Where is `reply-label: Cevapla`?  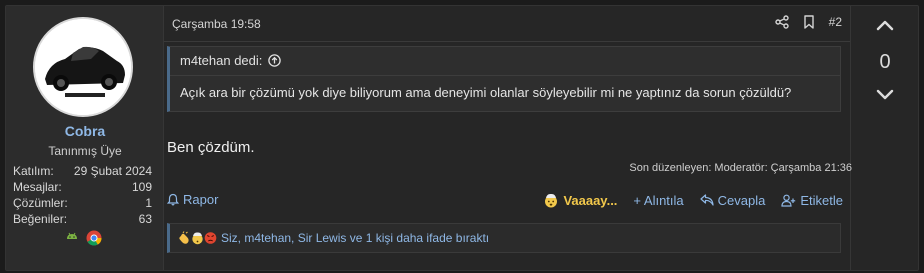
reply-label: Cevapla is located at coordinates (741, 200).